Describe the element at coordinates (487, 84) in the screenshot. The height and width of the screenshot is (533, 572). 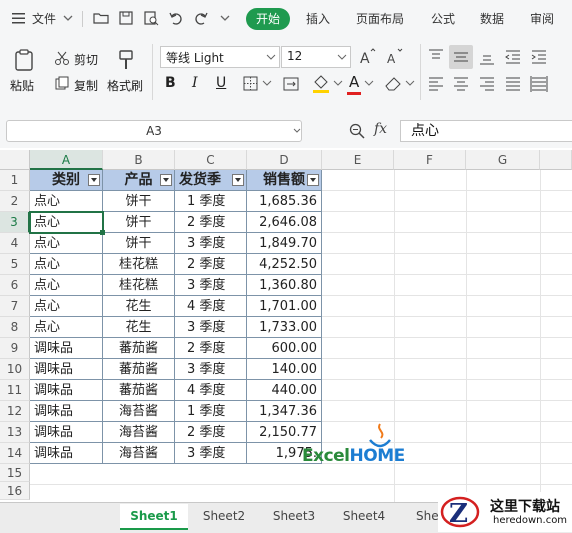
I see `align-right-icon` at that location.